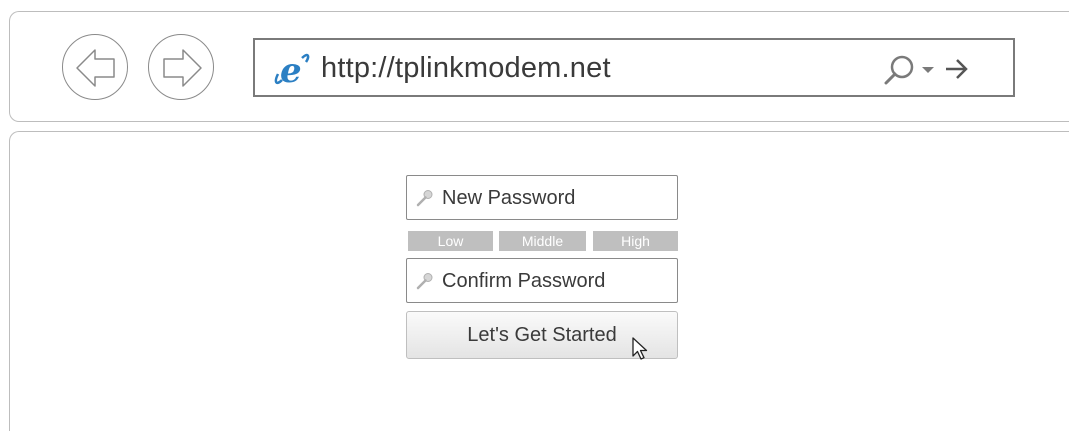 The width and height of the screenshot is (1069, 431). I want to click on svg-text: e, so click(291, 69).